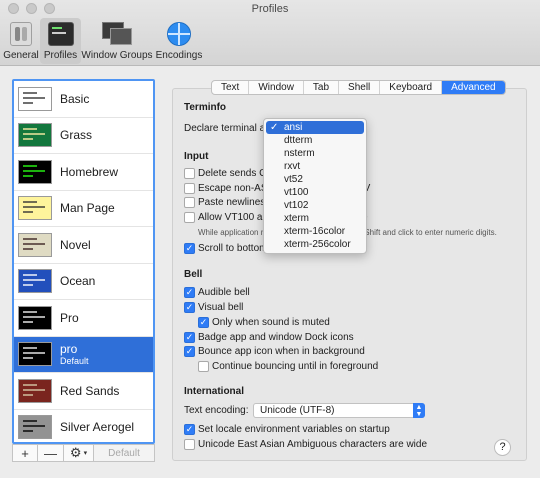  Describe the element at coordinates (315, 127) in the screenshot. I see `terminal-type-option: ✓ ansi` at that location.